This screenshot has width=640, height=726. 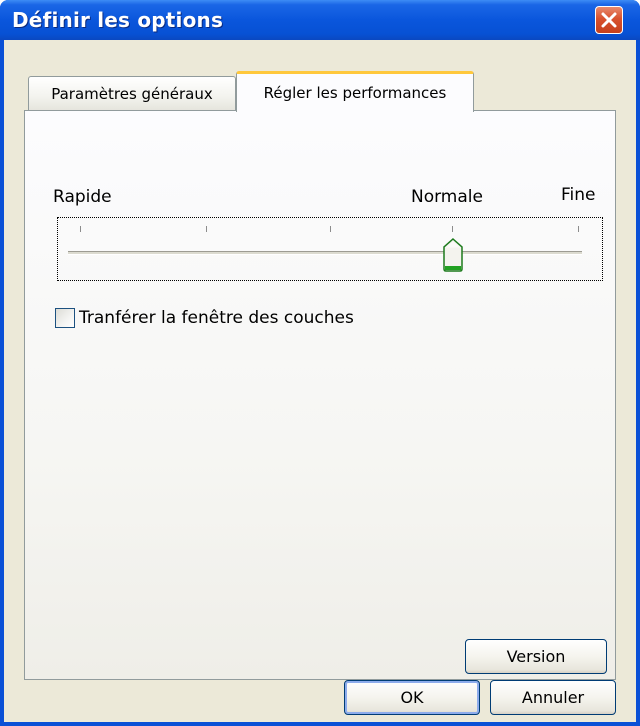 I want to click on slider-label-normal: Normale, so click(x=447, y=197).